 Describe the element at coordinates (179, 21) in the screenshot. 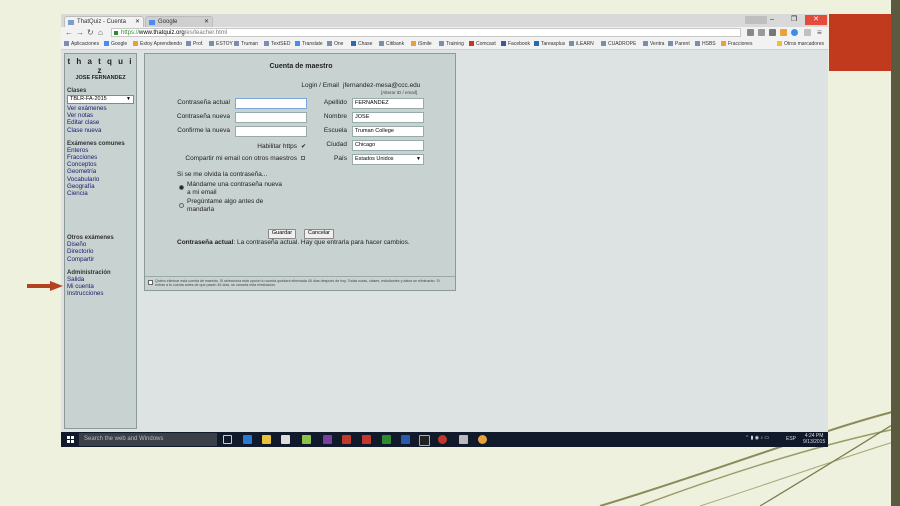

I see `tab-google: Google ✕` at that location.